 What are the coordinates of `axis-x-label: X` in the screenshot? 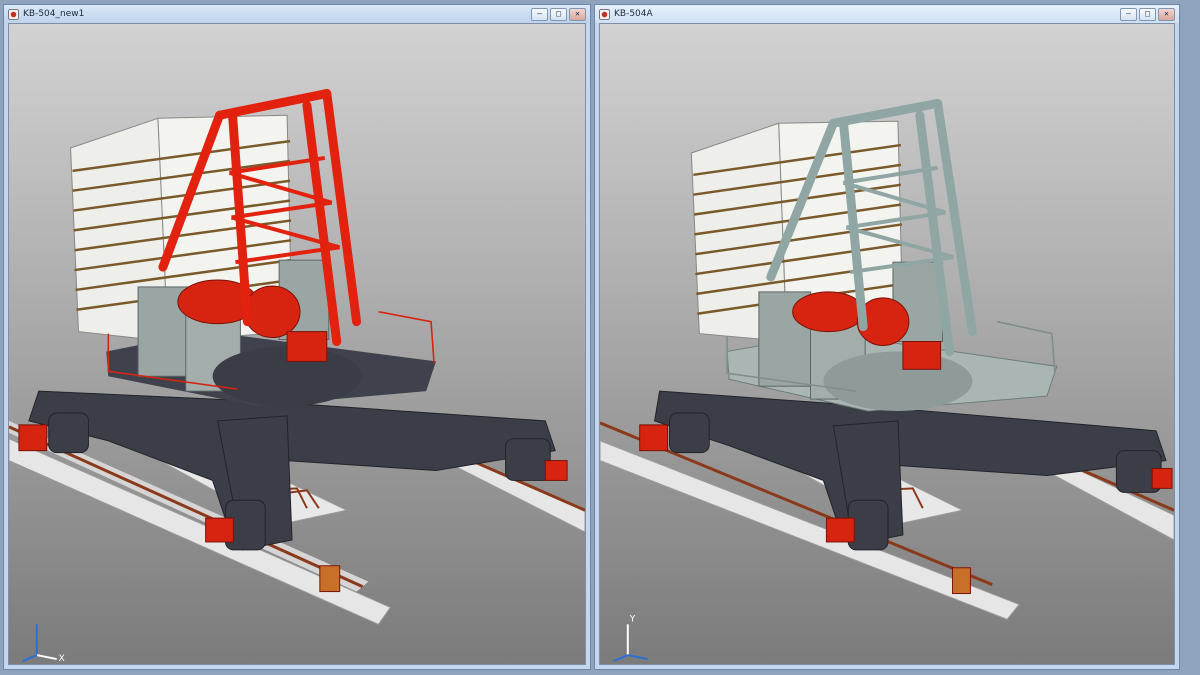 It's located at (62, 659).